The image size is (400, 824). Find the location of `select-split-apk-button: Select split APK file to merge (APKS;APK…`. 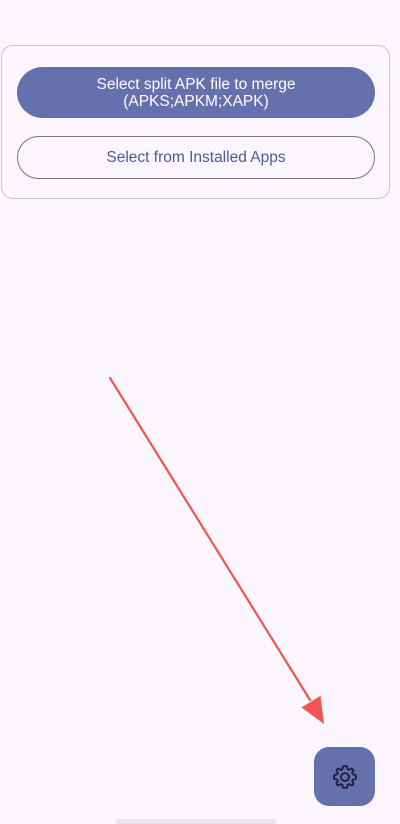

select-split-apk-button: Select split APK file to merge (APKS;APK… is located at coordinates (196, 92).